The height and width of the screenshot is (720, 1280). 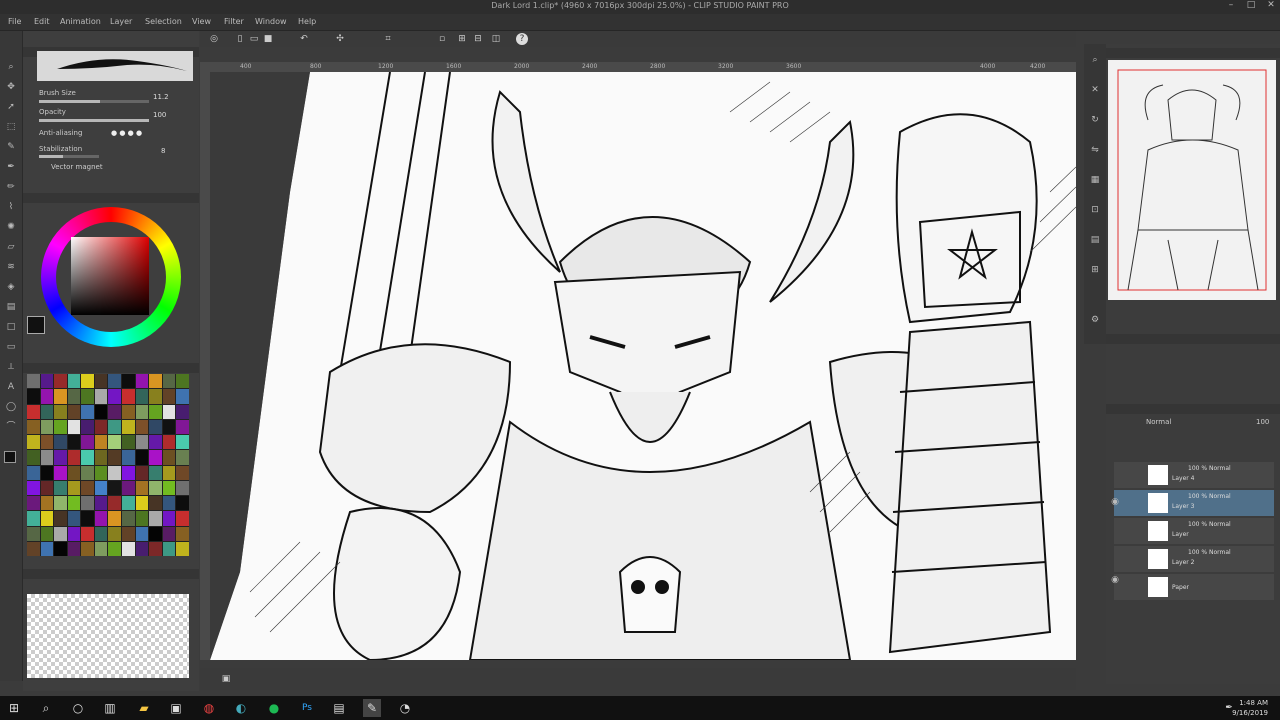 What do you see at coordinates (42, 21) in the screenshot?
I see `menu-edit: Edit` at bounding box center [42, 21].